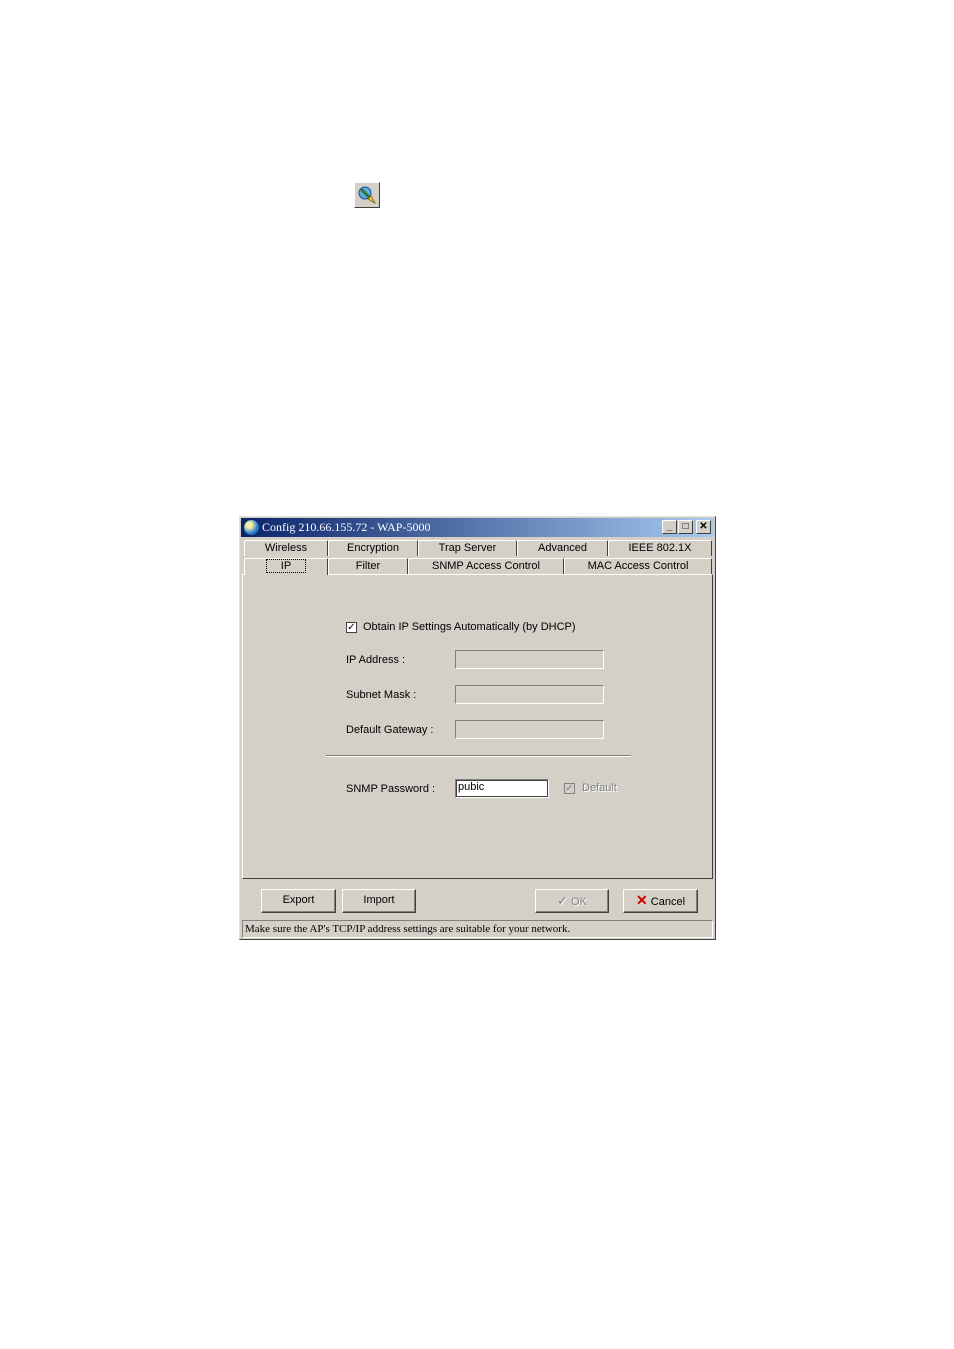 Image resolution: width=954 pixels, height=1349 pixels. What do you see at coordinates (599, 788) in the screenshot?
I see `default-label: Default` at bounding box center [599, 788].